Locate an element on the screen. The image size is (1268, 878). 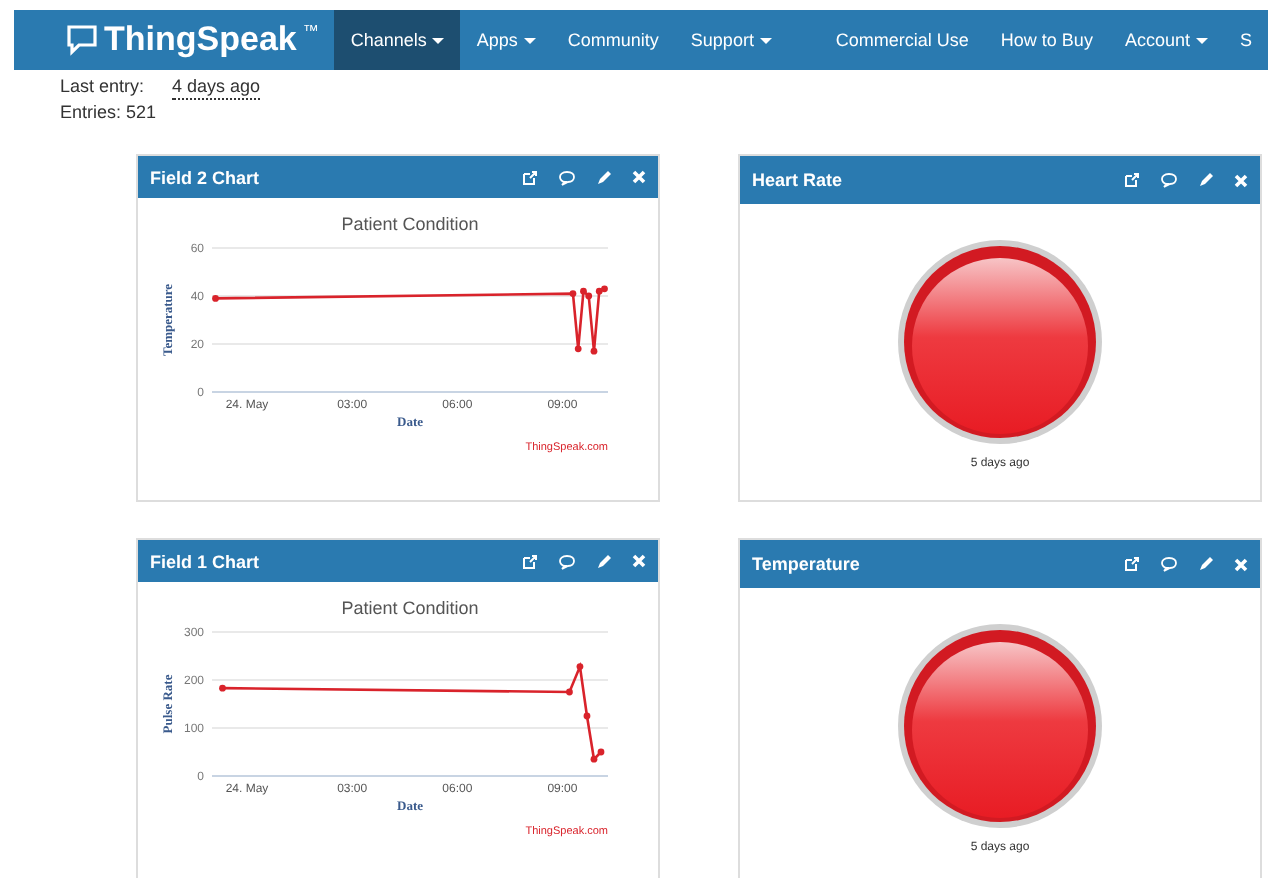
nav-menu-item: Apps is located at coordinates (506, 40).